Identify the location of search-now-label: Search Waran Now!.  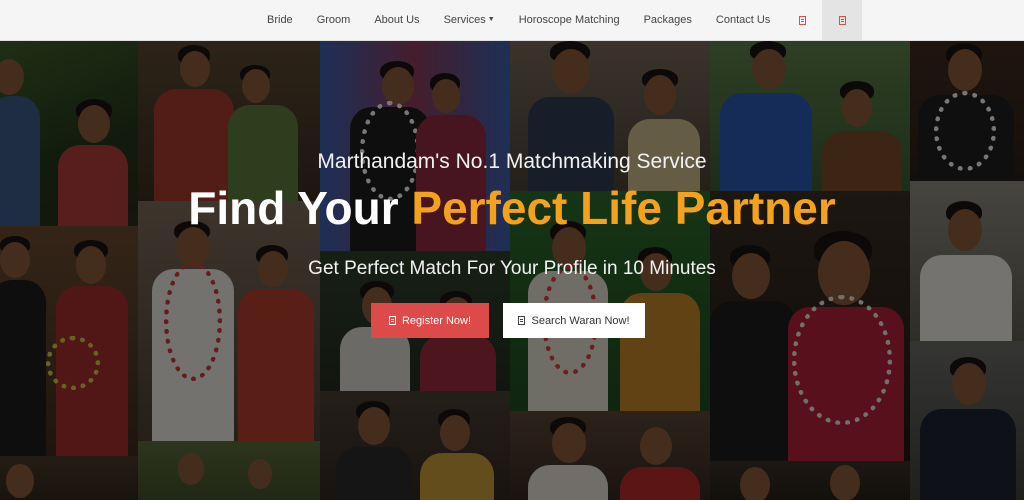
(580, 320).